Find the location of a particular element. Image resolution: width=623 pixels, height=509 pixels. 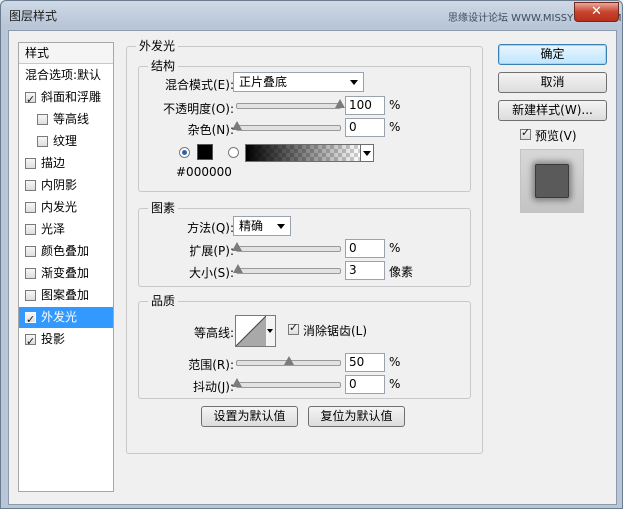

jitter-label: 抖动(J): is located at coordinates (213, 387).